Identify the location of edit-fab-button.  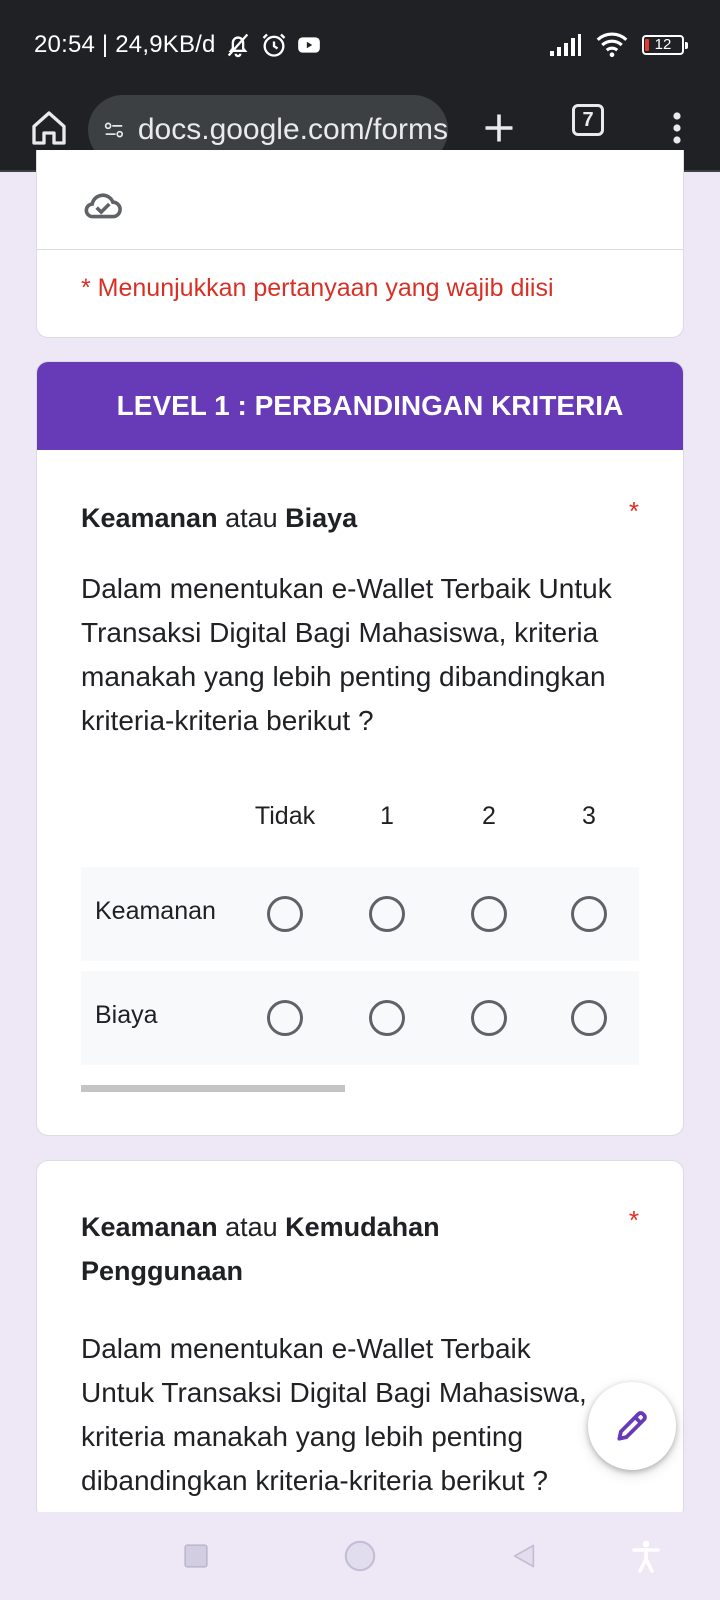
(632, 1426).